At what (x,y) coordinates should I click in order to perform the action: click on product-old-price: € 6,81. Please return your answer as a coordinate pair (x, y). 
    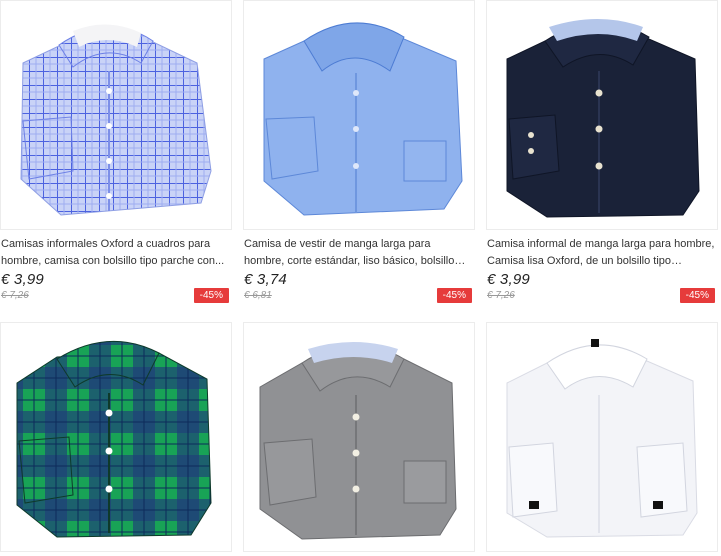
    Looking at the image, I should click on (258, 295).